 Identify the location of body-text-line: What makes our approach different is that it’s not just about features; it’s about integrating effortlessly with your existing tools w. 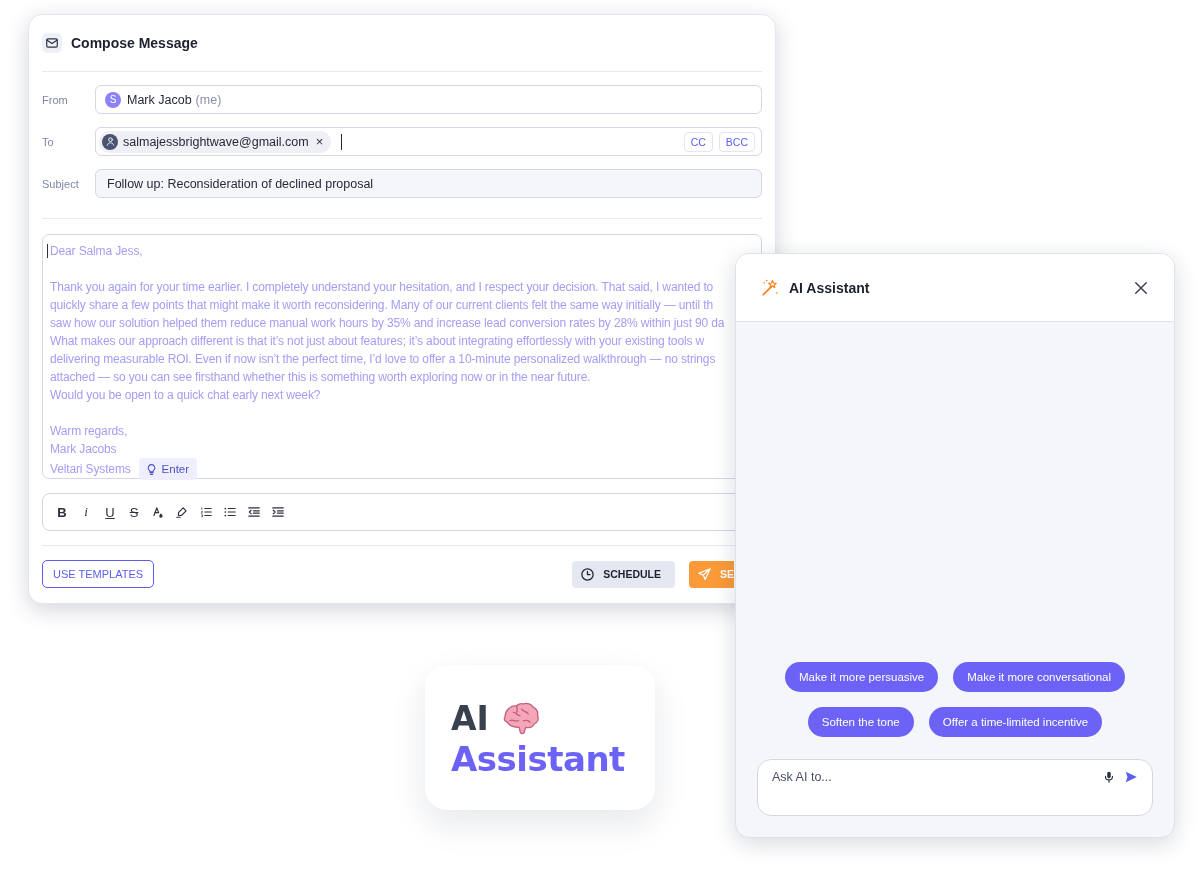
(377, 341).